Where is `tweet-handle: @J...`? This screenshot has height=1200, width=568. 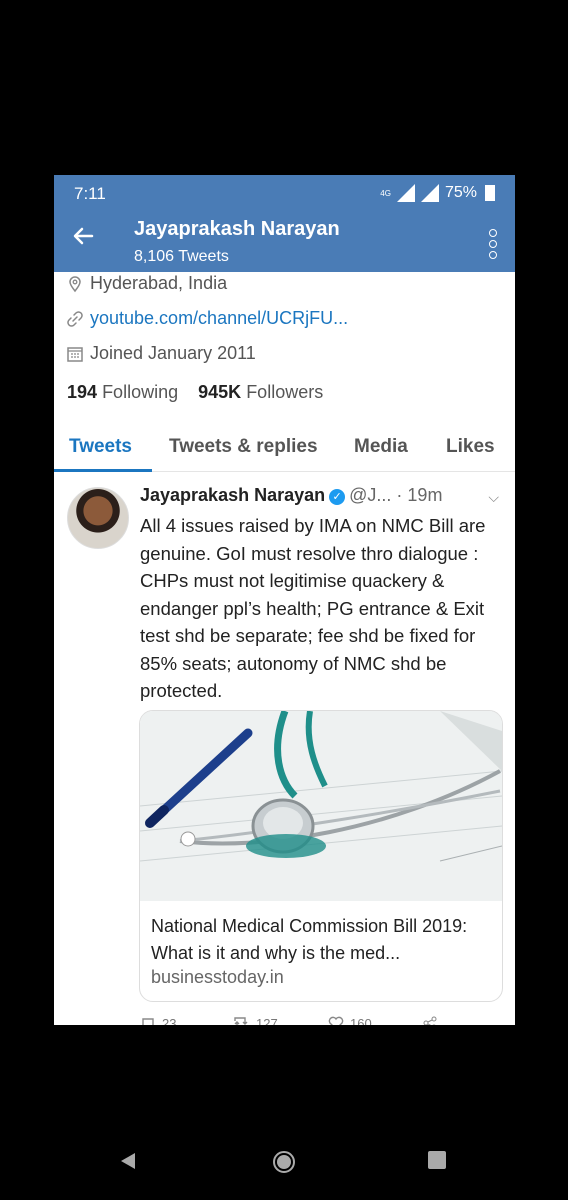 tweet-handle: @J... is located at coordinates (370, 495).